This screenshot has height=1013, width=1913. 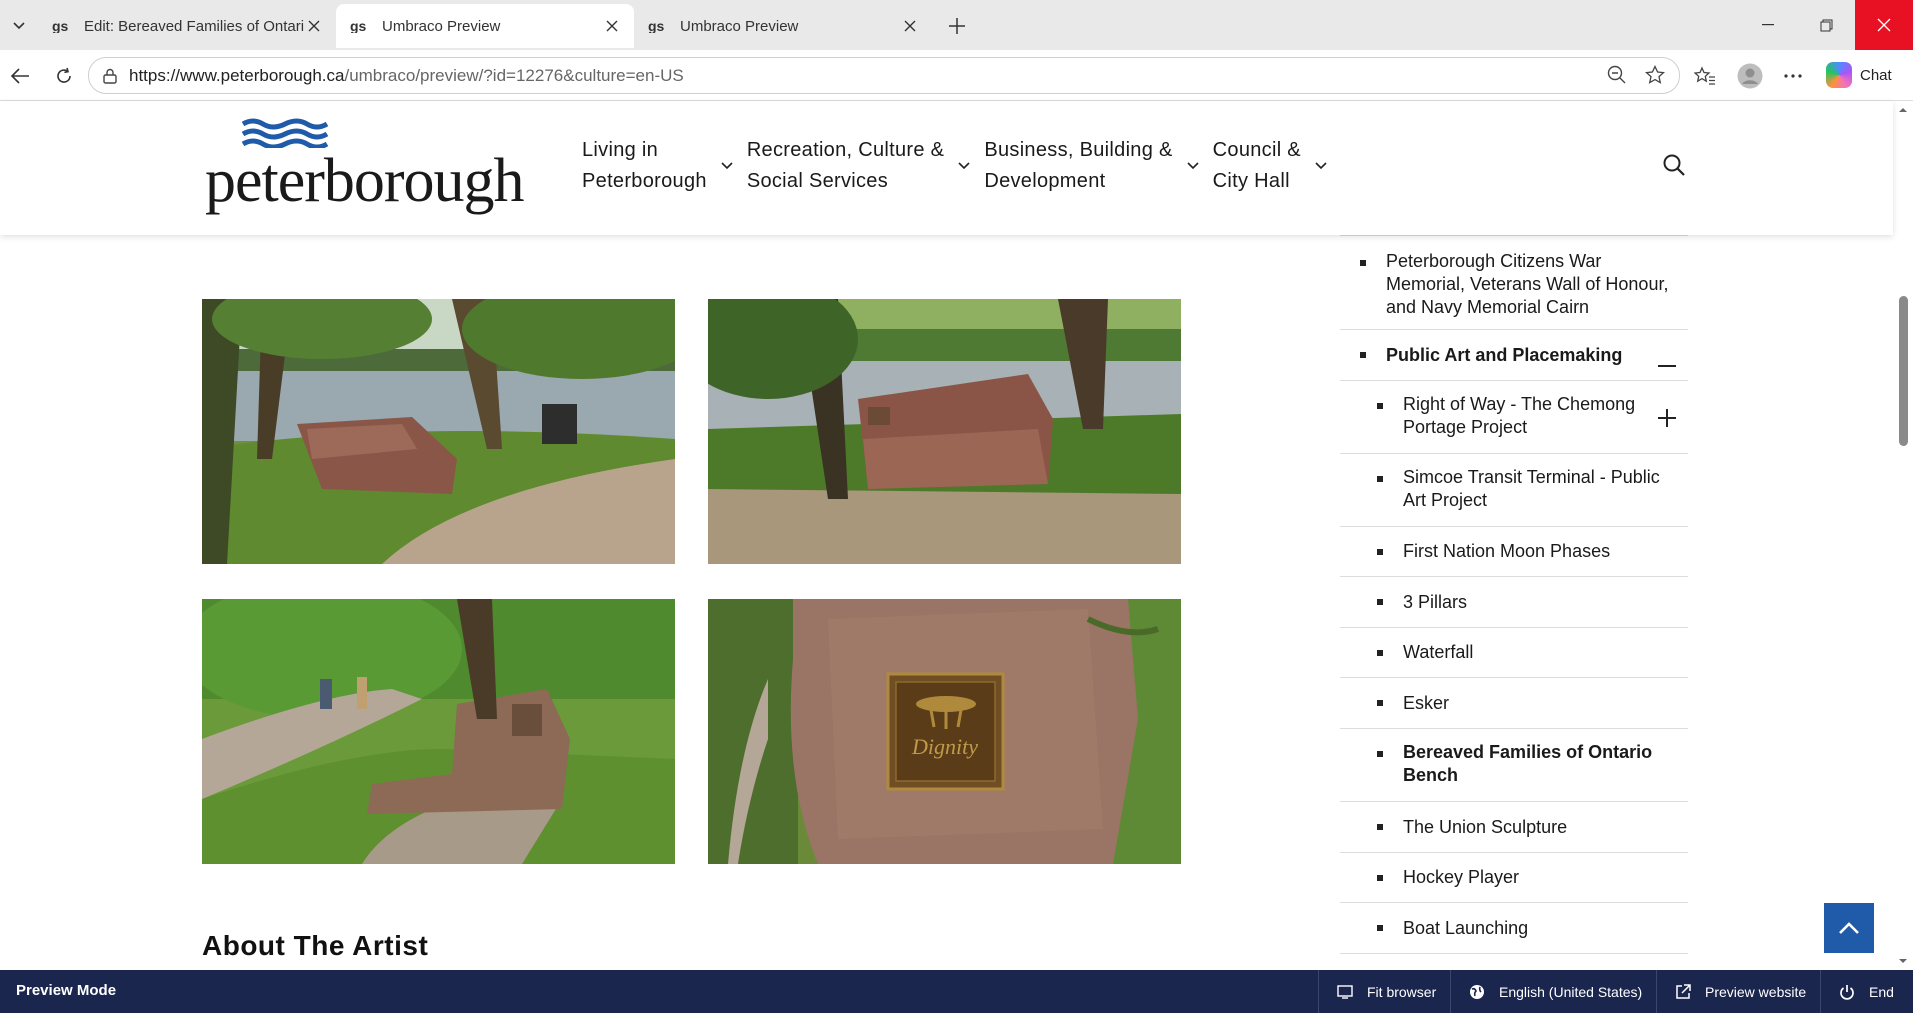 What do you see at coordinates (1507, 551) in the screenshot?
I see `sidenav-item-label: First Nation Moon Phases` at bounding box center [1507, 551].